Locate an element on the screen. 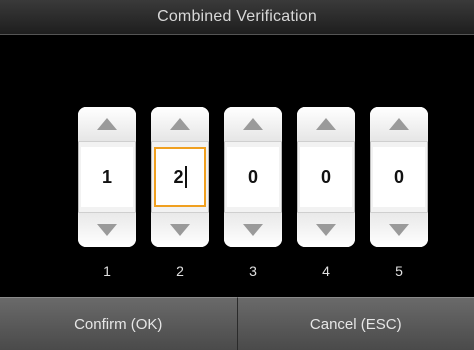 The image size is (474, 350). digit-value-3: 0 is located at coordinates (253, 177).